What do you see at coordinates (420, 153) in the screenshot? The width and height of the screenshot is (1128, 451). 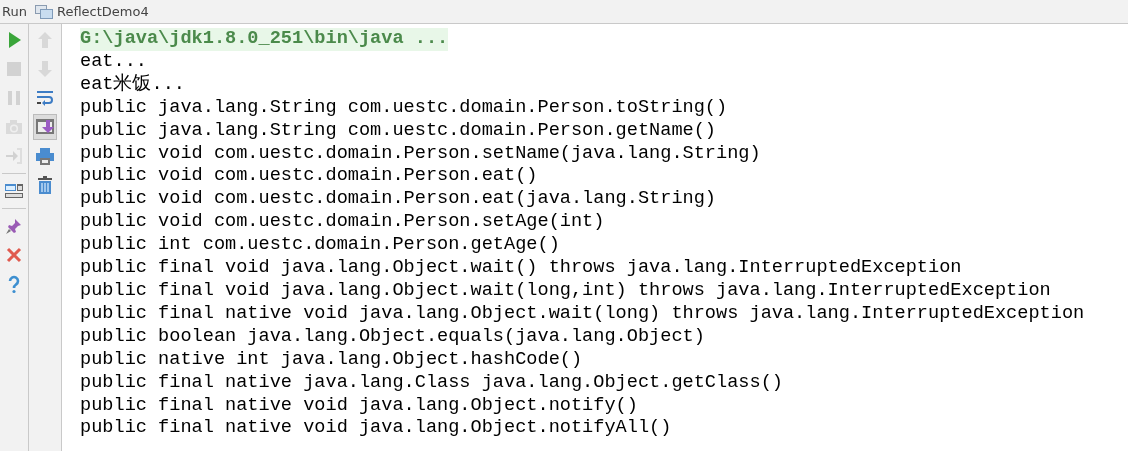 I see `console-output-line: public void com.uestc.domain.Person.setName(java.lang.String)` at bounding box center [420, 153].